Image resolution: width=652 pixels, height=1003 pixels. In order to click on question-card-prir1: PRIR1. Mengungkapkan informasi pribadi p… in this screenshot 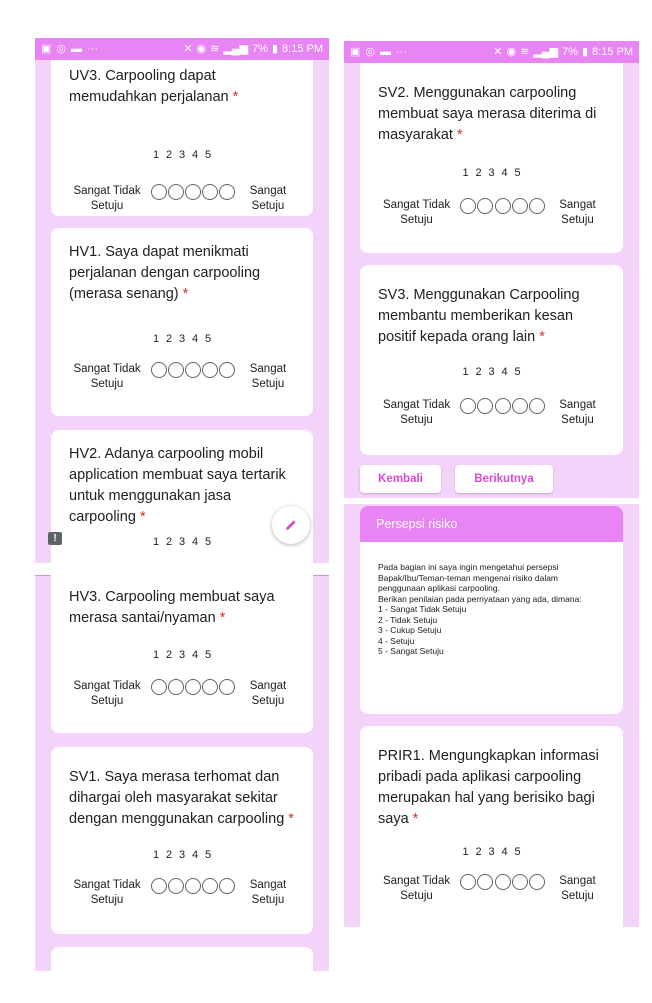, I will do `click(491, 826)`.